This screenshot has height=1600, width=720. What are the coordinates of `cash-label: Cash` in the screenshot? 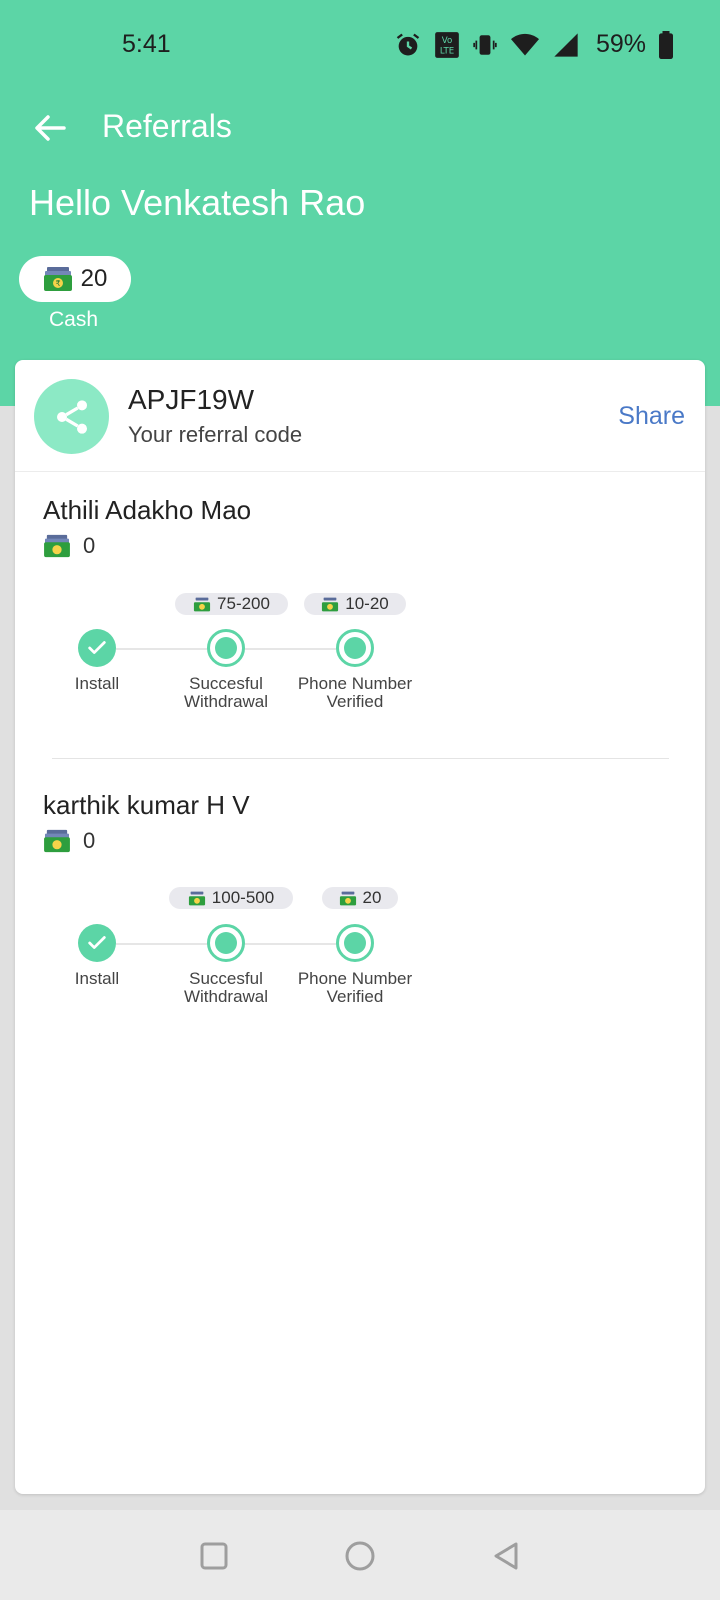 It's located at (74, 319).